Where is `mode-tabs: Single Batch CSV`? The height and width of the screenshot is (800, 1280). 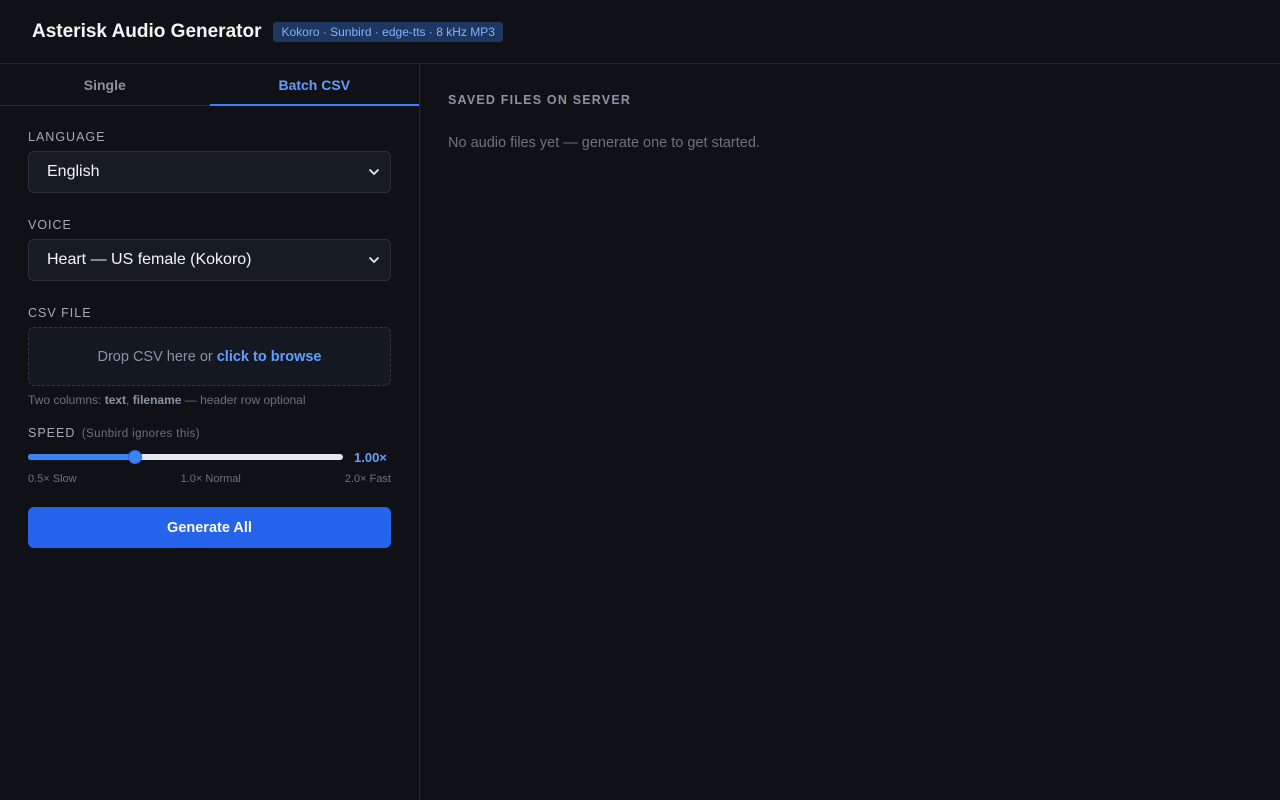
mode-tabs: Single Batch CSV is located at coordinates (209, 85).